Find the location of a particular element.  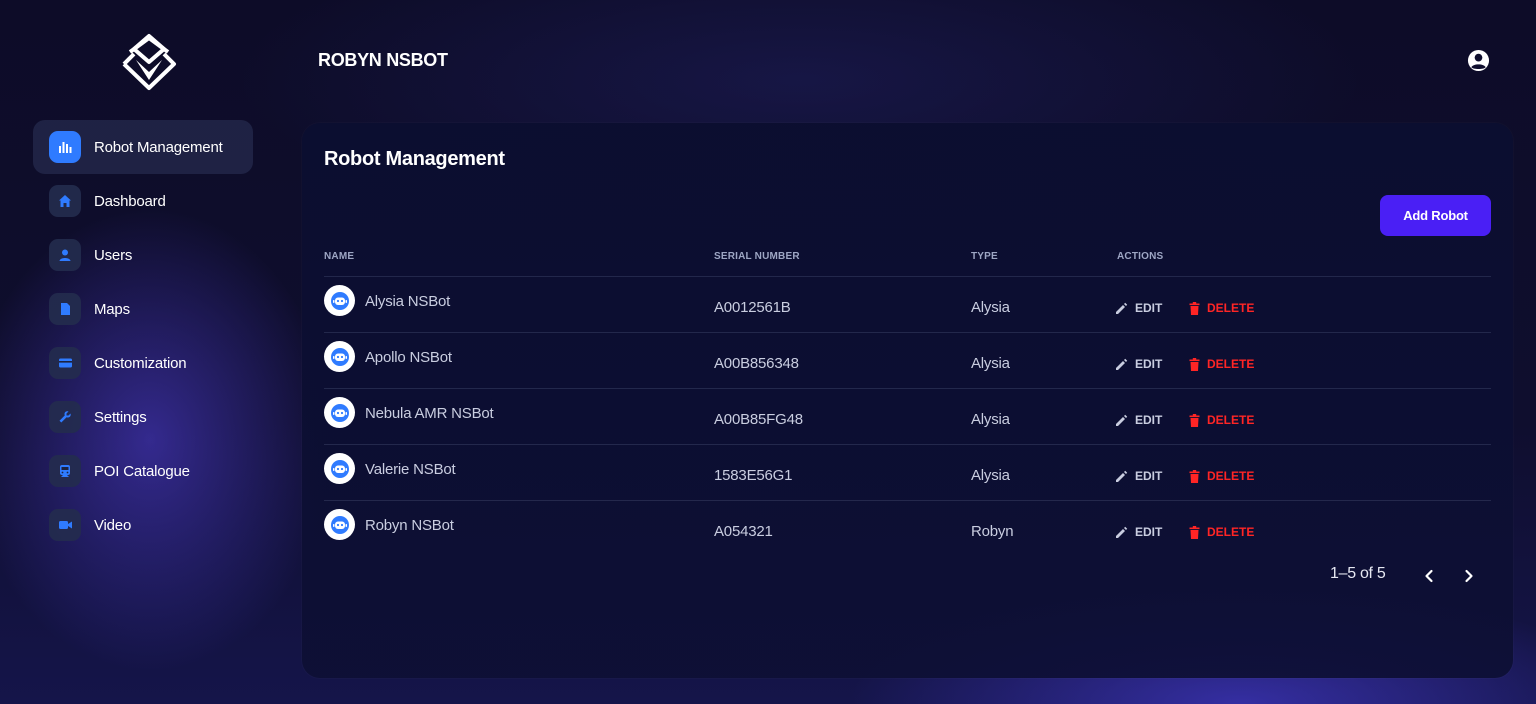

table-header: NAME SERIAL NUMBER TYPE ACTIONS is located at coordinates (907, 256).